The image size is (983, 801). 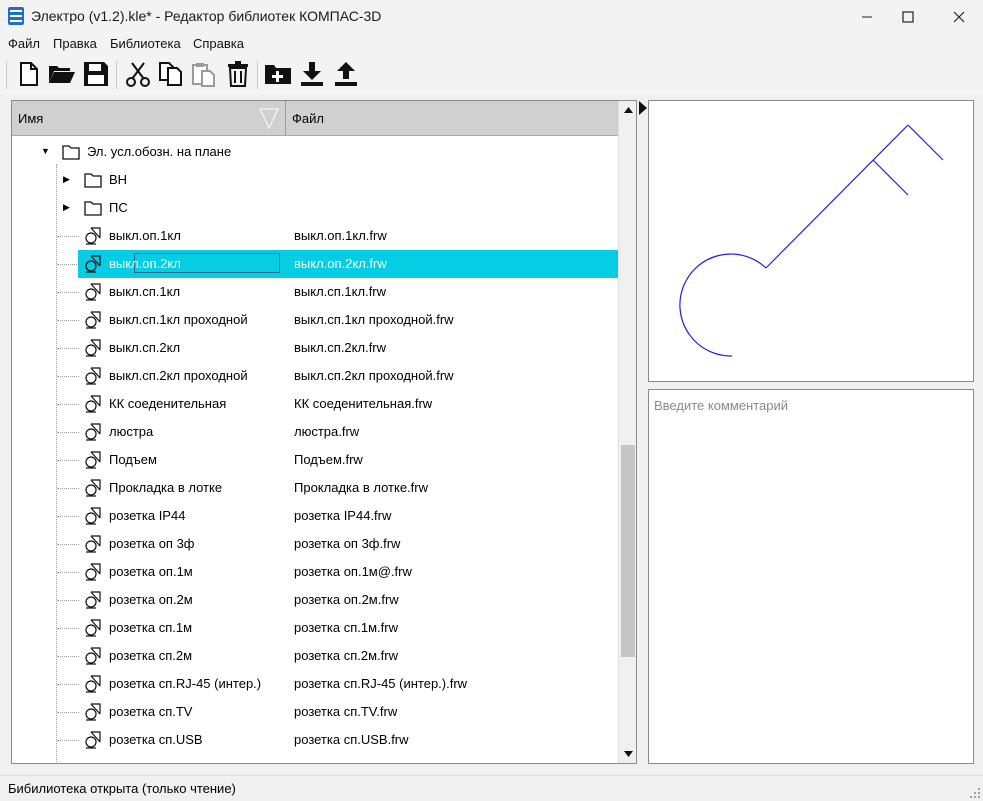 I want to click on tree-scrollbar, so click(x=627, y=432).